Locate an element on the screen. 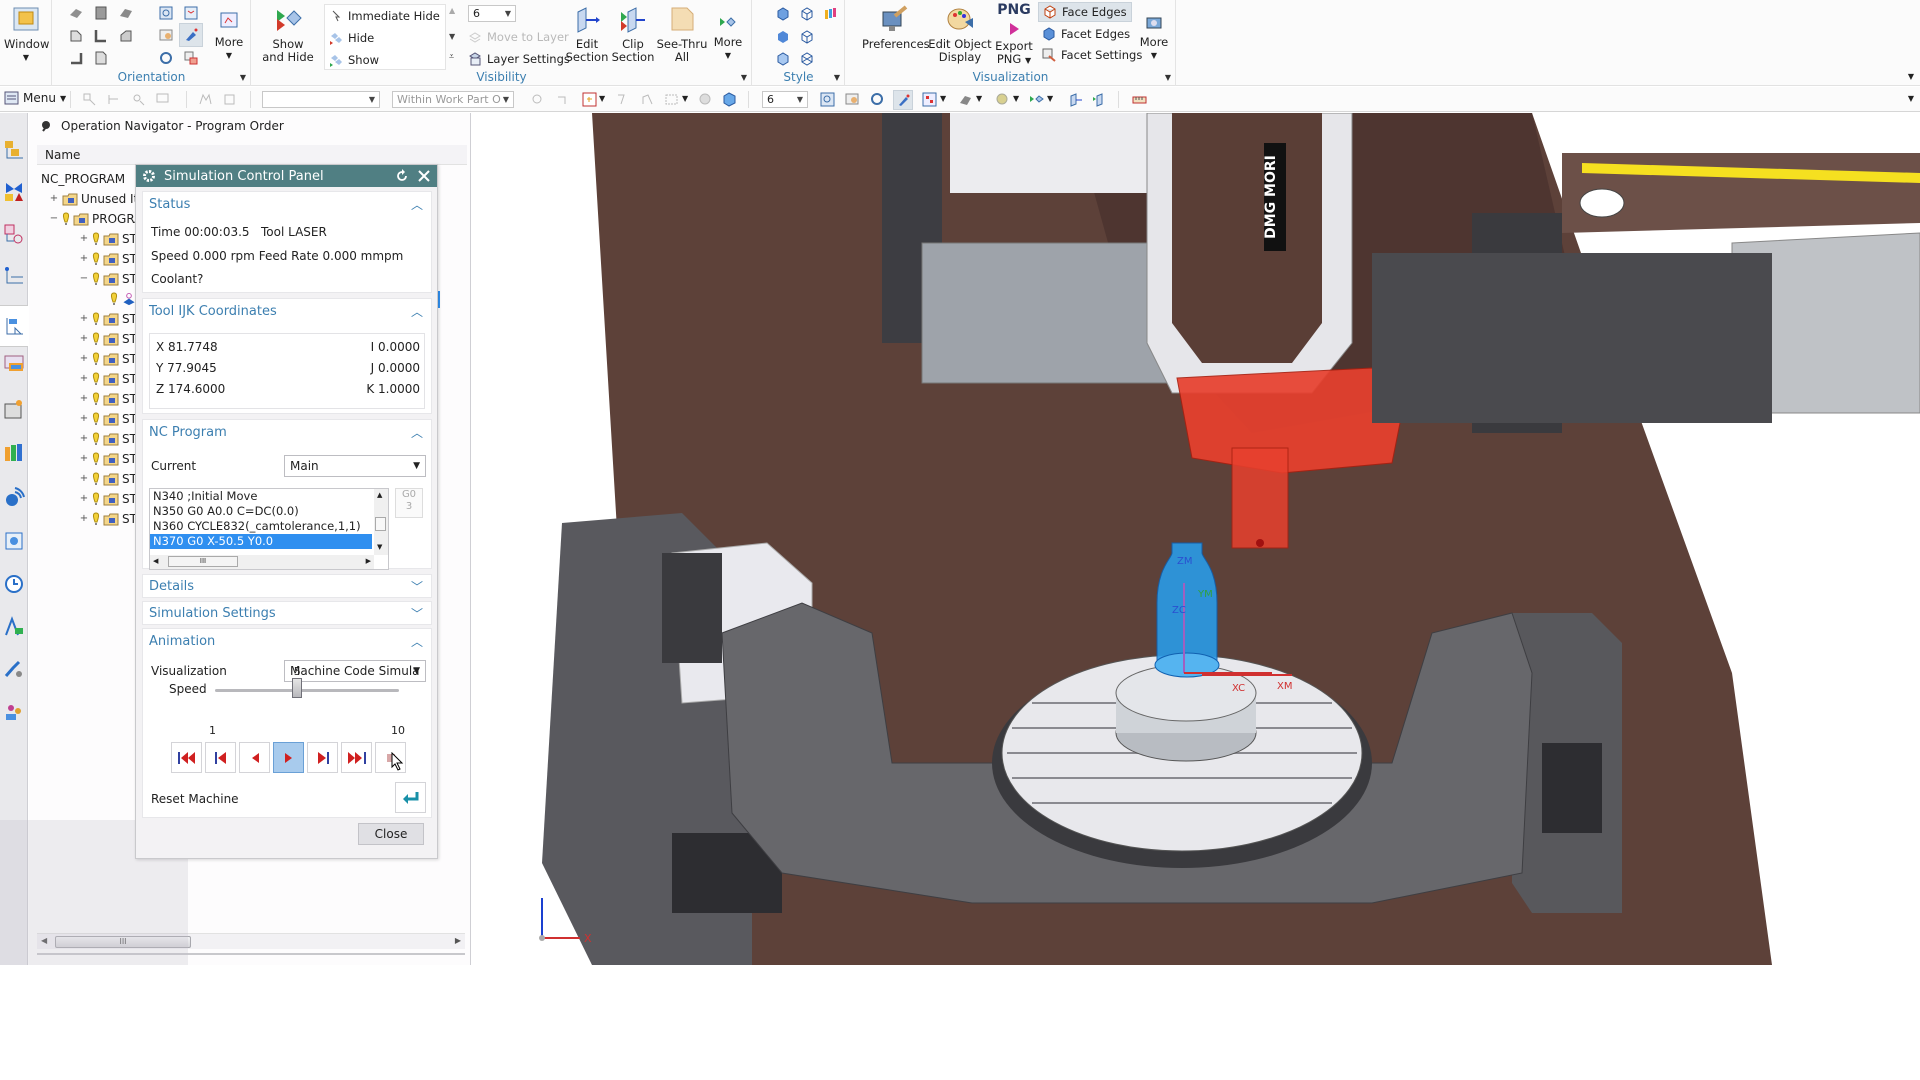 The height and width of the screenshot is (1080, 1920). close-button: Close is located at coordinates (391, 834).